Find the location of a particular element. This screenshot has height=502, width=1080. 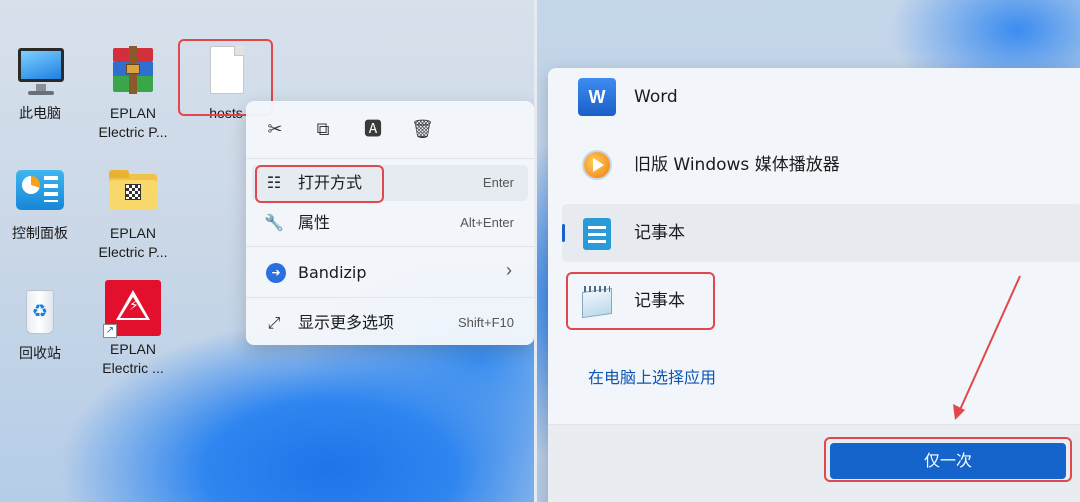

bandizip-icon: ➜ is located at coordinates (276, 273).